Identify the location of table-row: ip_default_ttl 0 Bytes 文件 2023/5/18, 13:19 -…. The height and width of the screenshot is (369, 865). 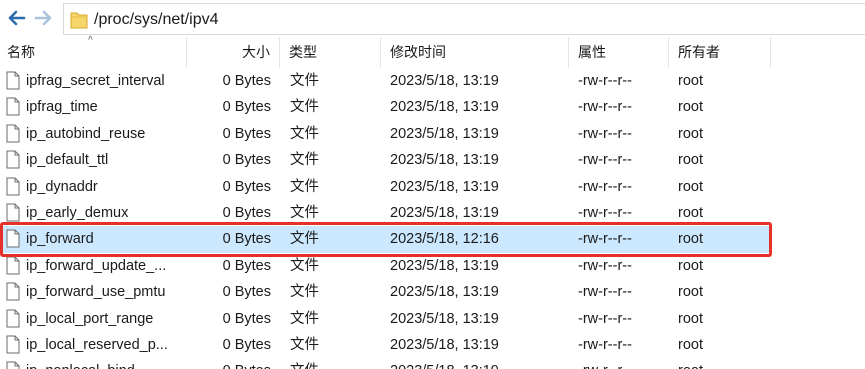
(385, 160).